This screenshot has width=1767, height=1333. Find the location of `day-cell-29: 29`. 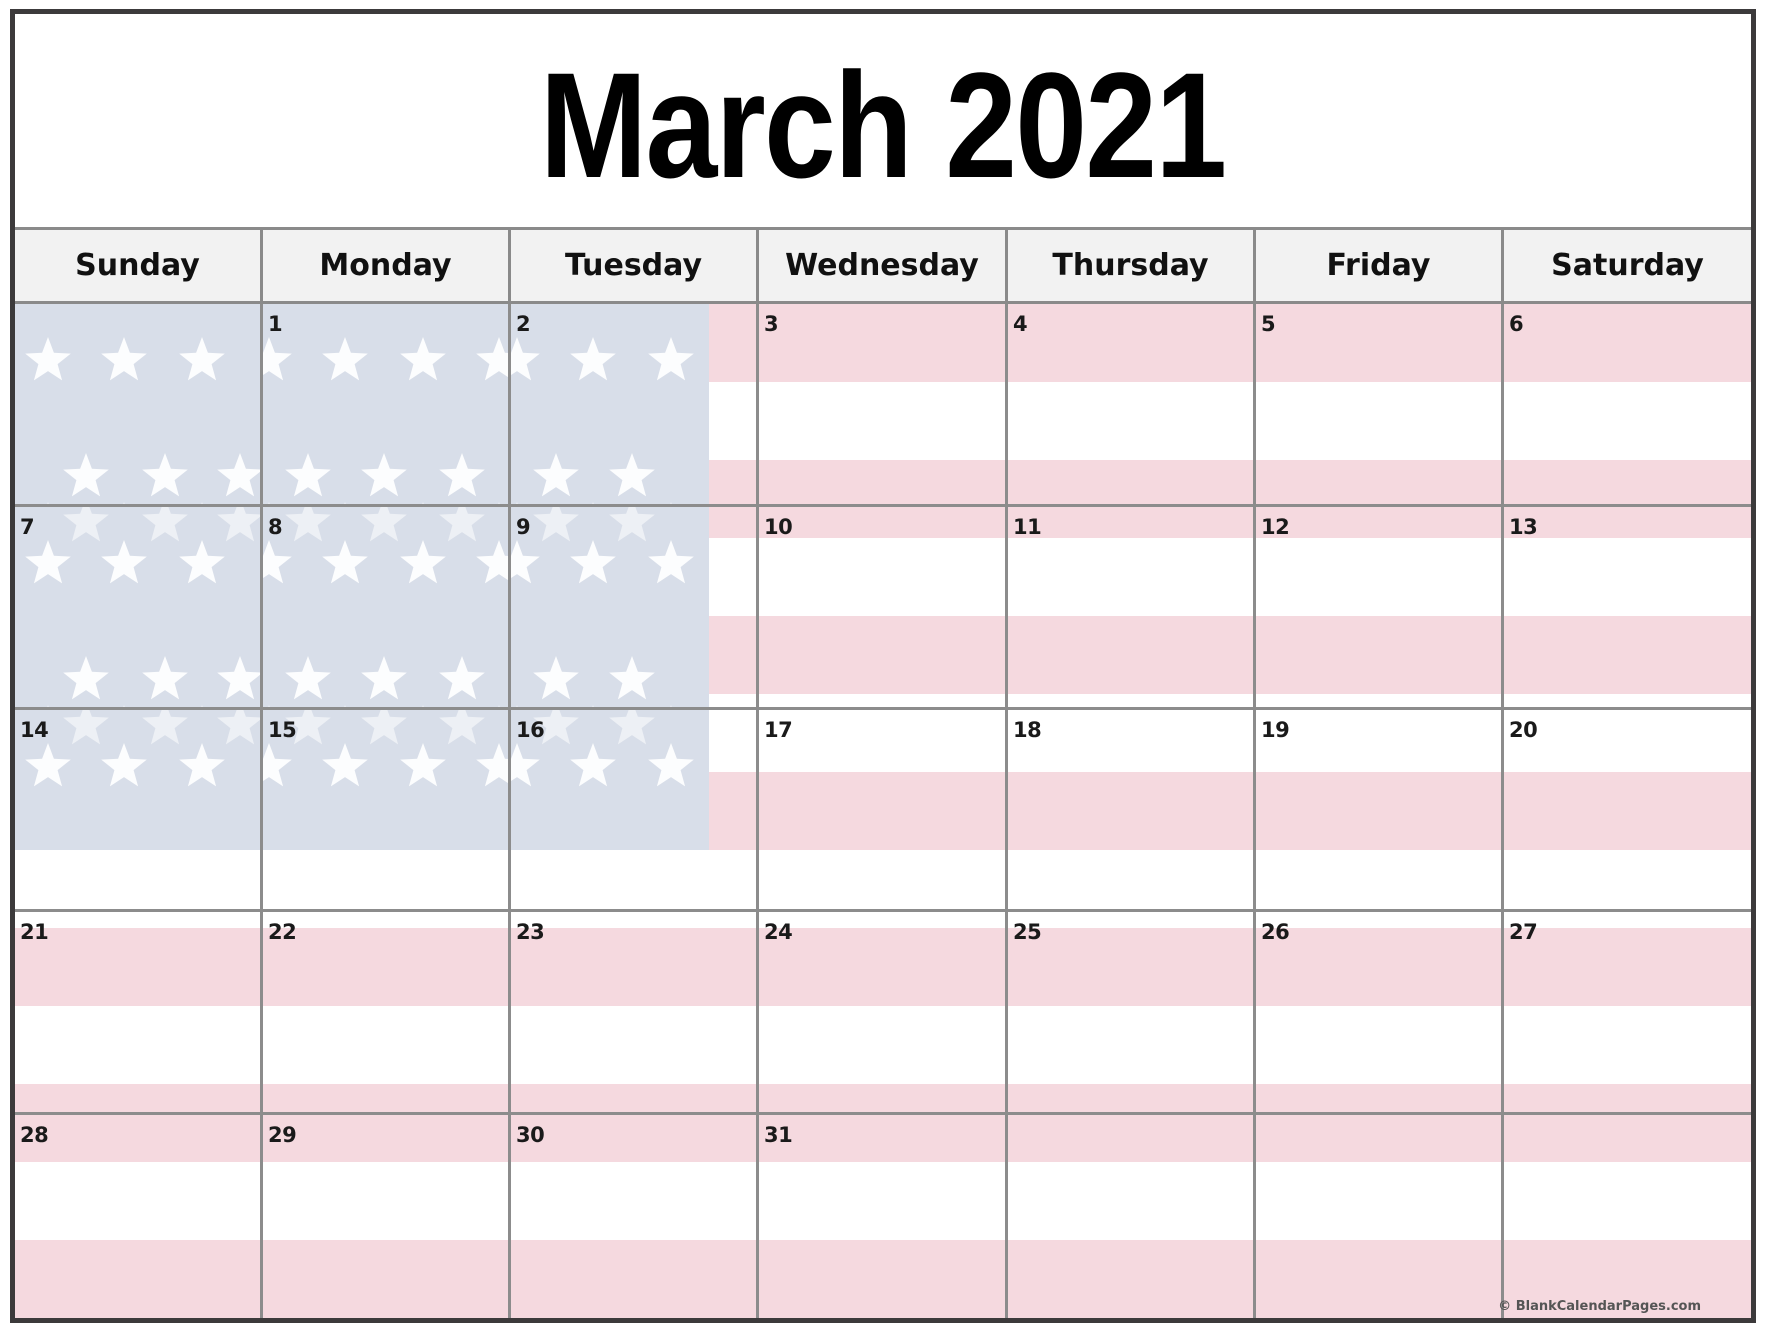

day-cell-29: 29 is located at coordinates (387, 1216).